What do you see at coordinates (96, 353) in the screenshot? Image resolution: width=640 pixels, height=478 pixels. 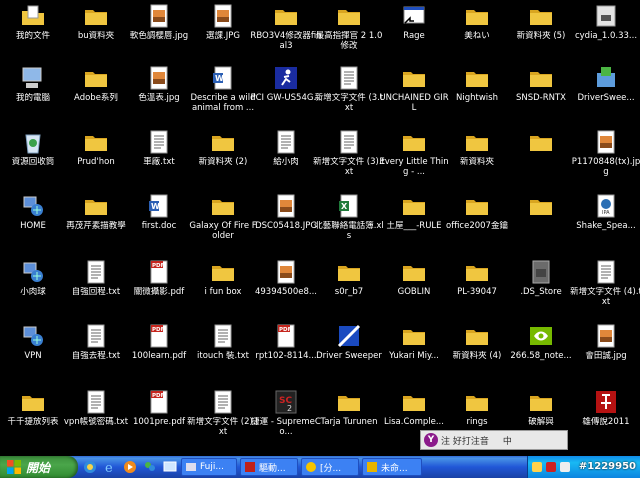 I see `desktop-icon: 自強去程.txt` at bounding box center [96, 353].